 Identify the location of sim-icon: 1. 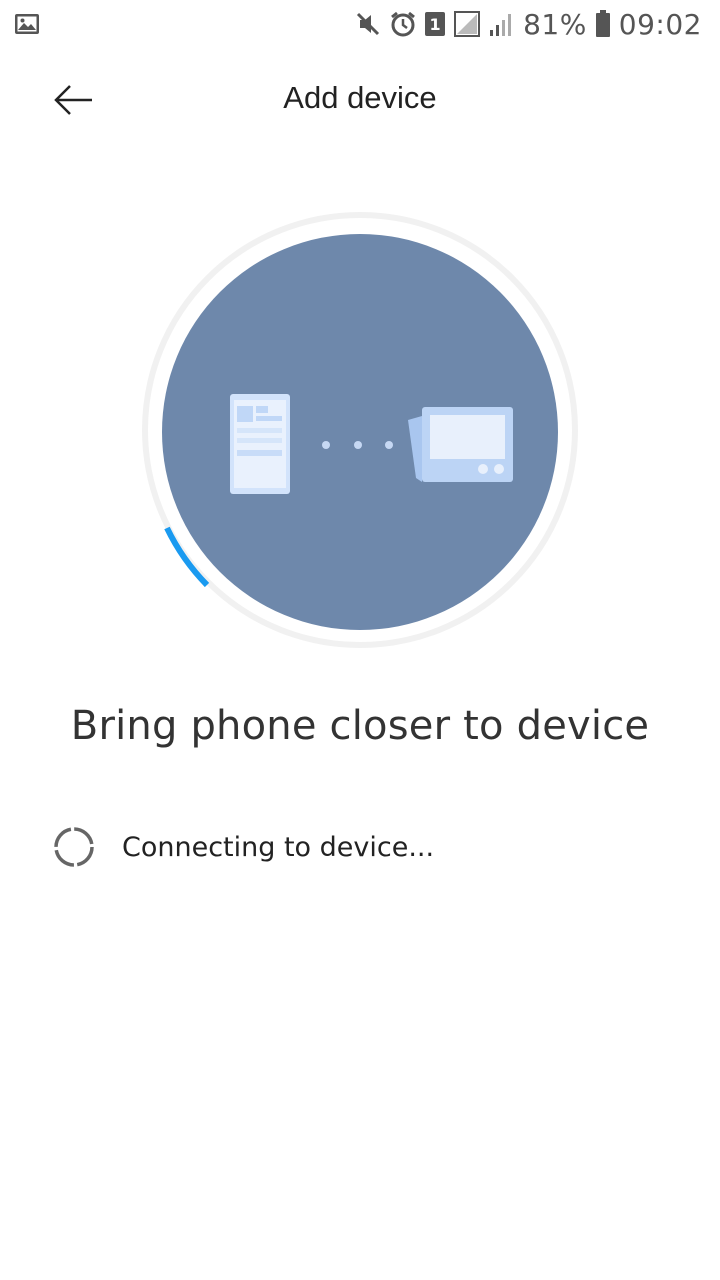
(435, 24).